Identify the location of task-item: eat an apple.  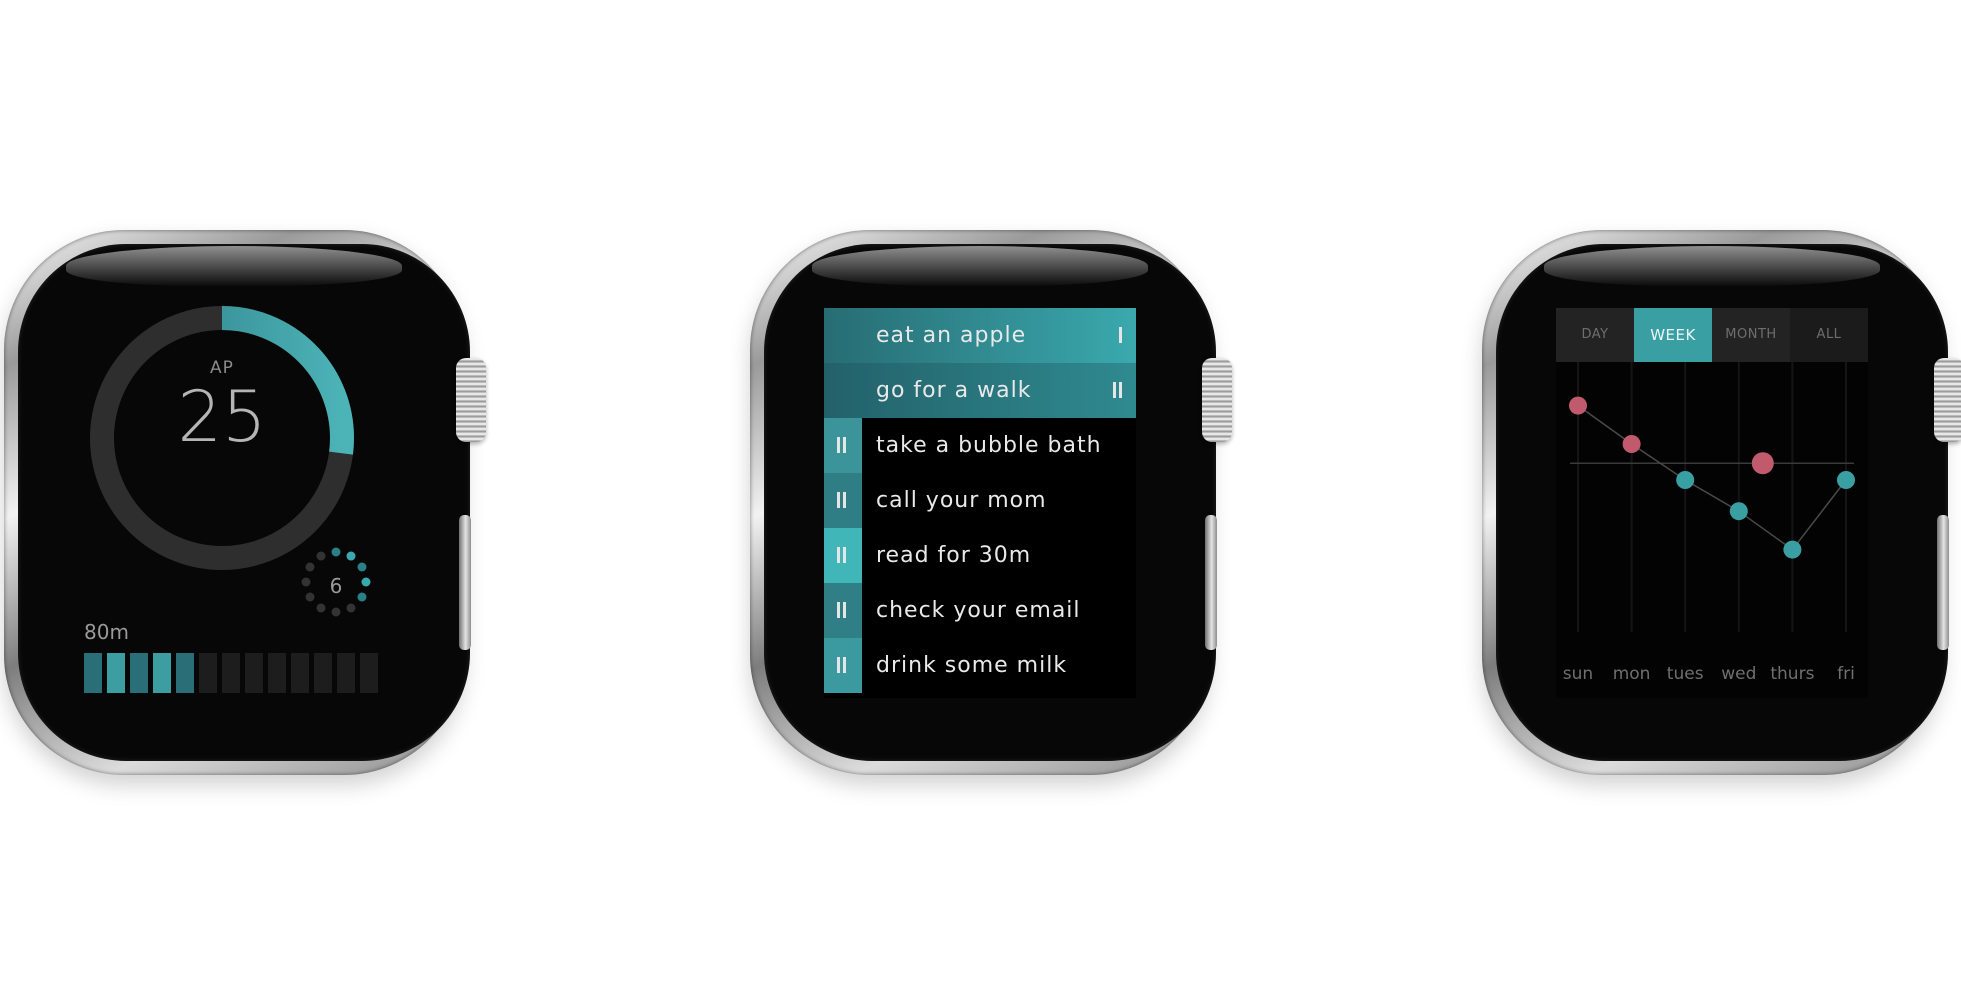
(980, 335).